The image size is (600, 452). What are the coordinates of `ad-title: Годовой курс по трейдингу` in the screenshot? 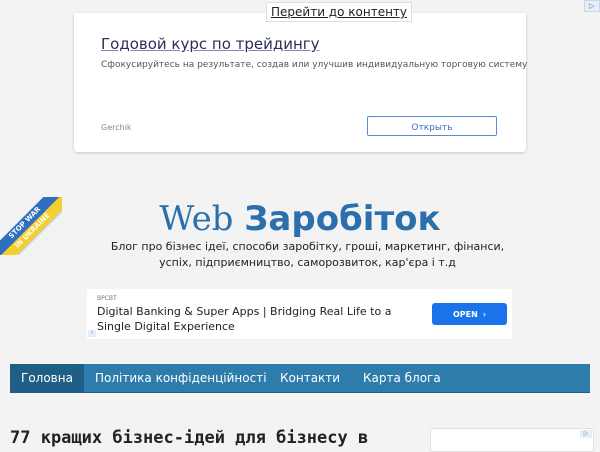 It's located at (210, 44).